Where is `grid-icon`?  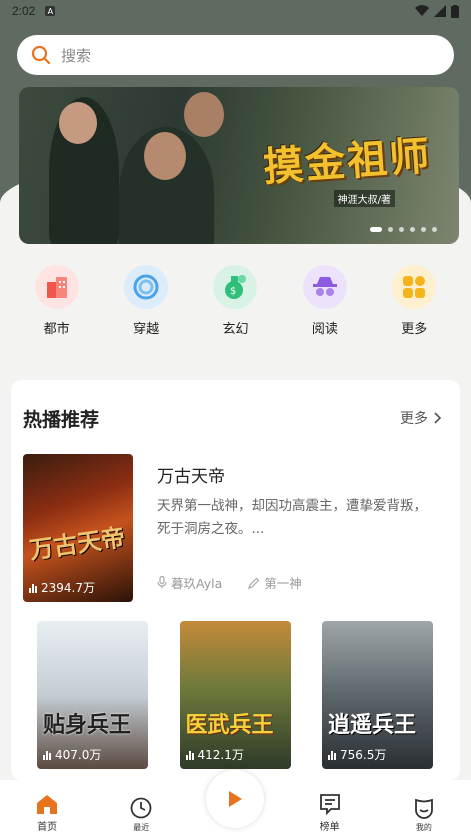
grid-icon is located at coordinates (414, 287).